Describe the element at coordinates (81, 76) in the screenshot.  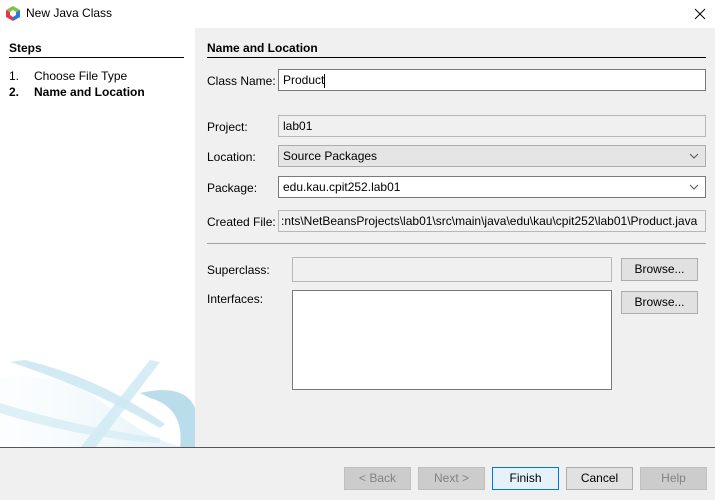
I see `step-label: Choose File Type` at that location.